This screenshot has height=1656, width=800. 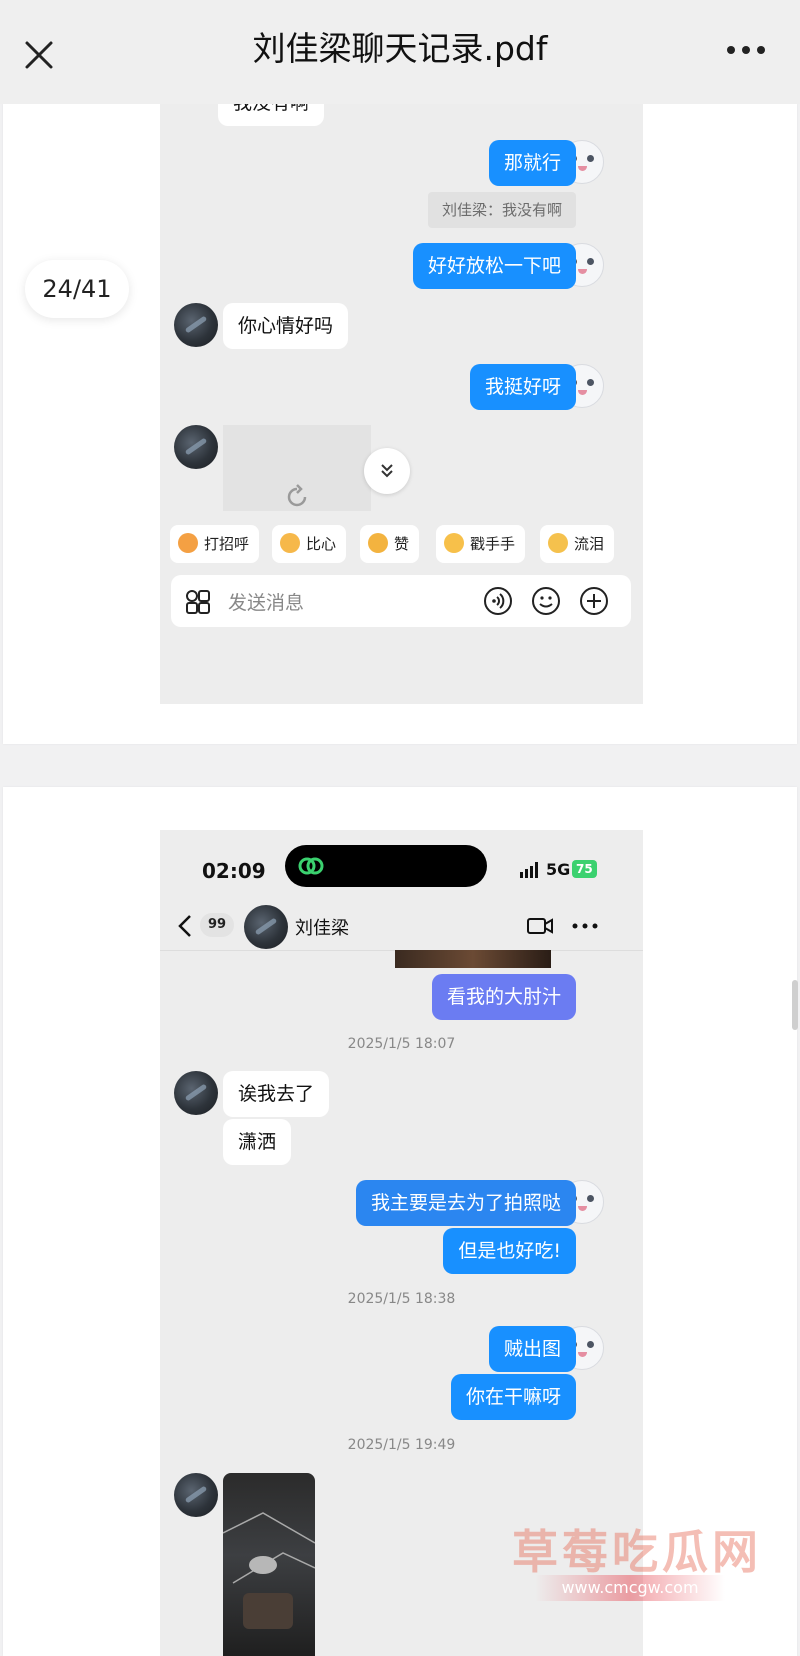 What do you see at coordinates (217, 925) in the screenshot?
I see `unread-count-badge: 99` at bounding box center [217, 925].